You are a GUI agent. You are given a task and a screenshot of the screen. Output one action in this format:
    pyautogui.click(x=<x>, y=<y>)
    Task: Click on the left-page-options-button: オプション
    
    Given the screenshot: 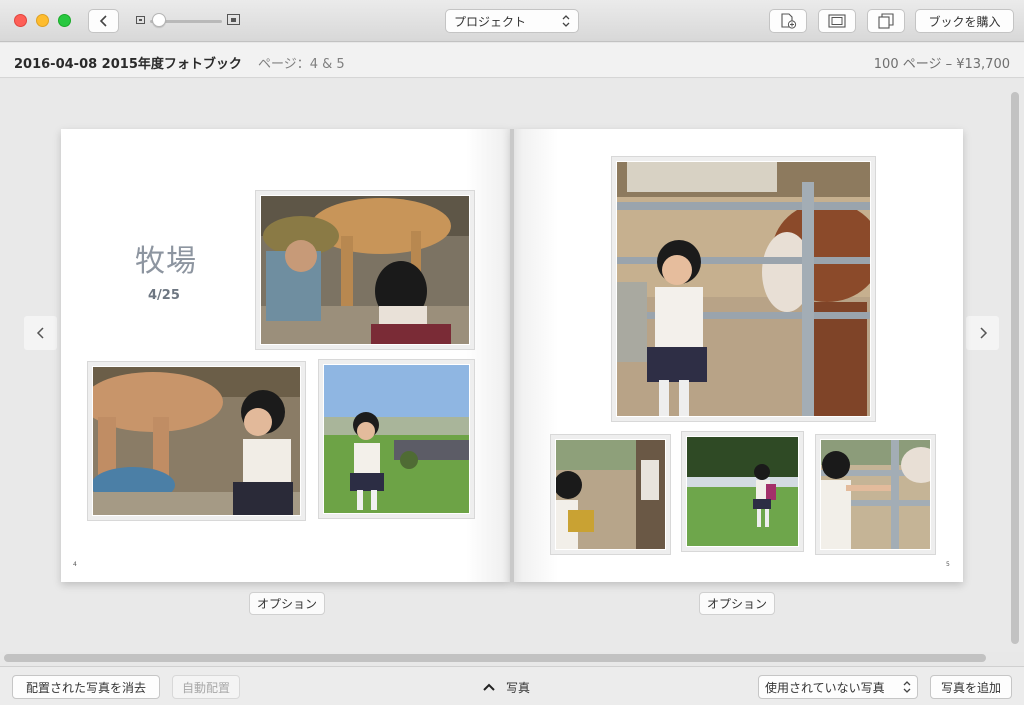 What is the action you would take?
    pyautogui.click(x=287, y=603)
    